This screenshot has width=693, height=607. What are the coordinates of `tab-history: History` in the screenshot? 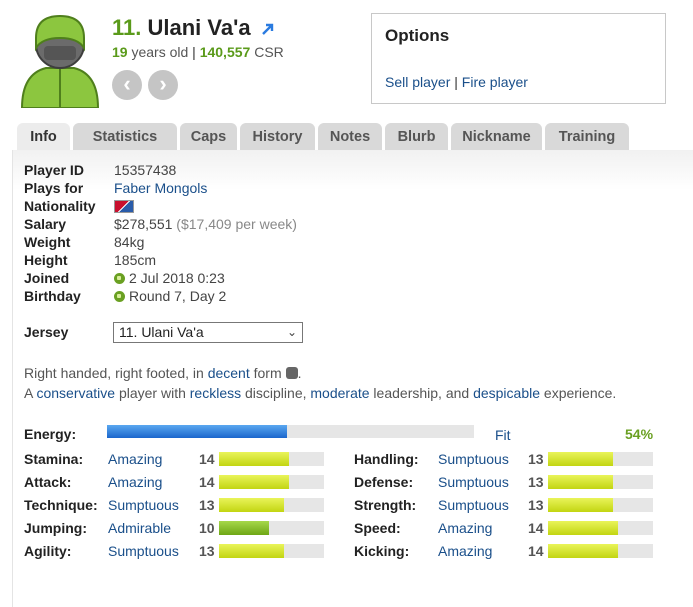 It's located at (277, 137).